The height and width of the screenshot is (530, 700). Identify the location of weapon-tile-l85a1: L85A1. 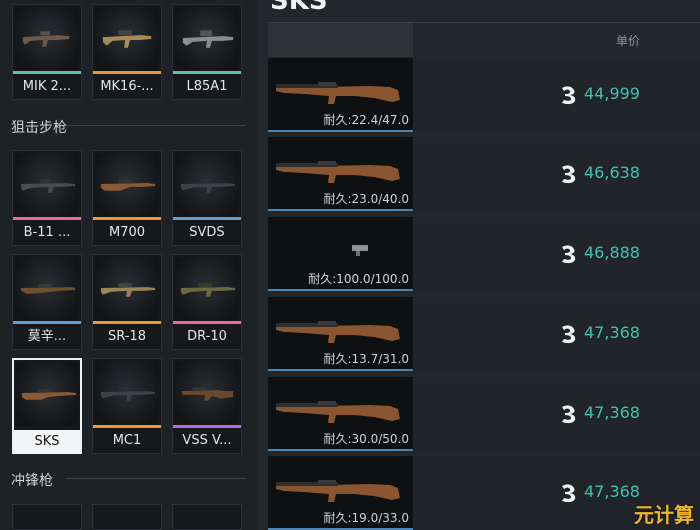
(207, 52).